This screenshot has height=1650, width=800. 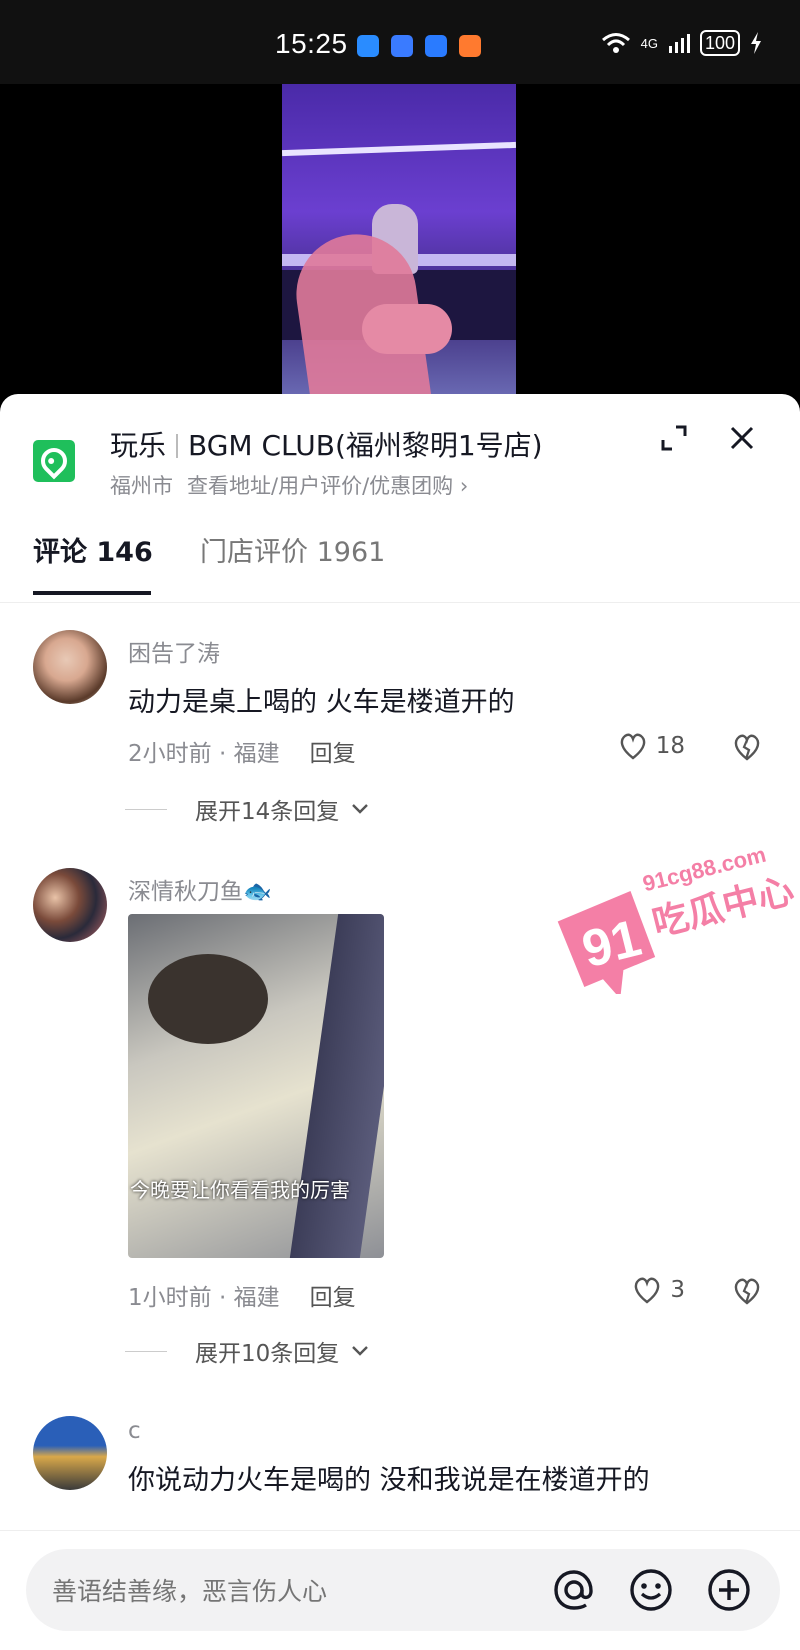 What do you see at coordinates (400, 548) in the screenshot?
I see `tab-bar: 评论 146 门店评价 1961` at bounding box center [400, 548].